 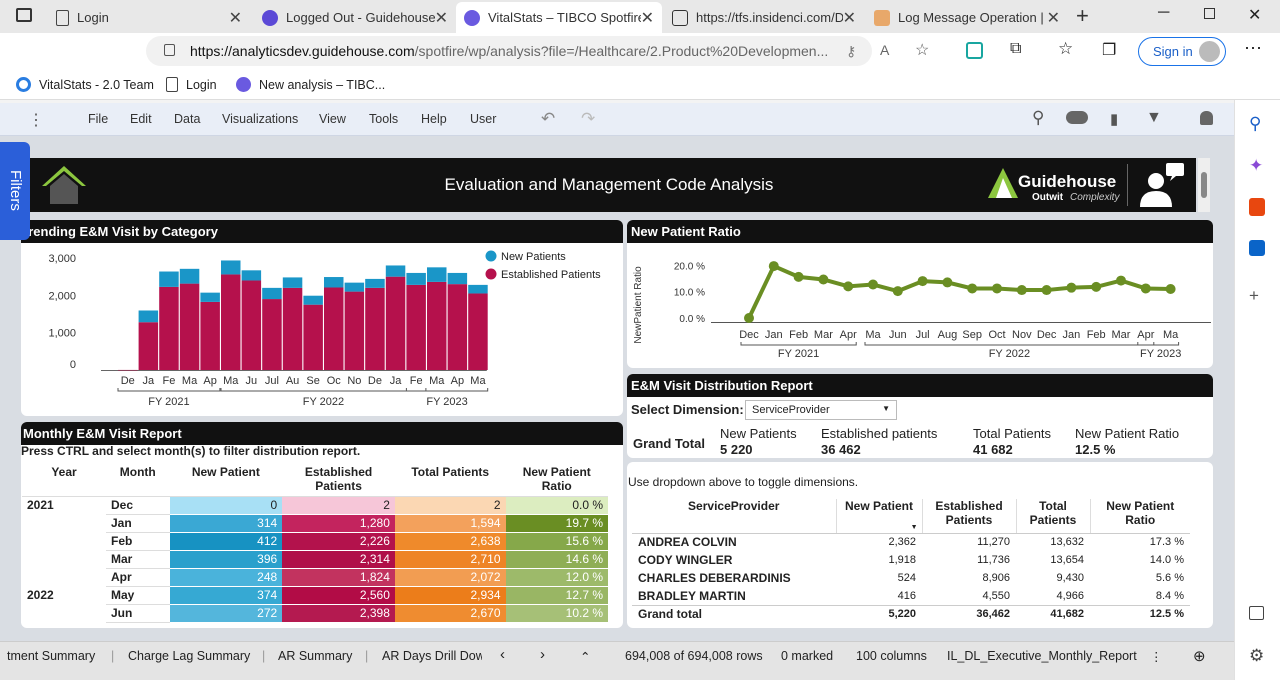 I want to click on table-row: Jan 314 1,280 1,594 19.7 %, so click(x=315, y=523).